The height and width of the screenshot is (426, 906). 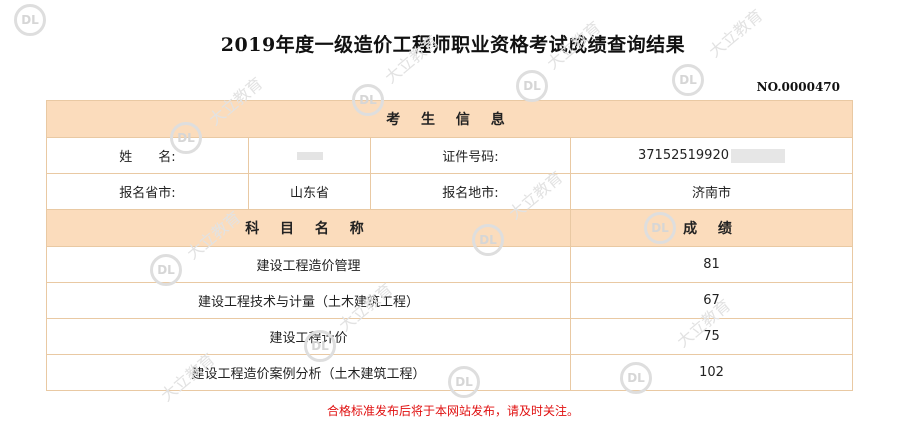 What do you see at coordinates (711, 228) in the screenshot?
I see `score-header: 成 绩` at bounding box center [711, 228].